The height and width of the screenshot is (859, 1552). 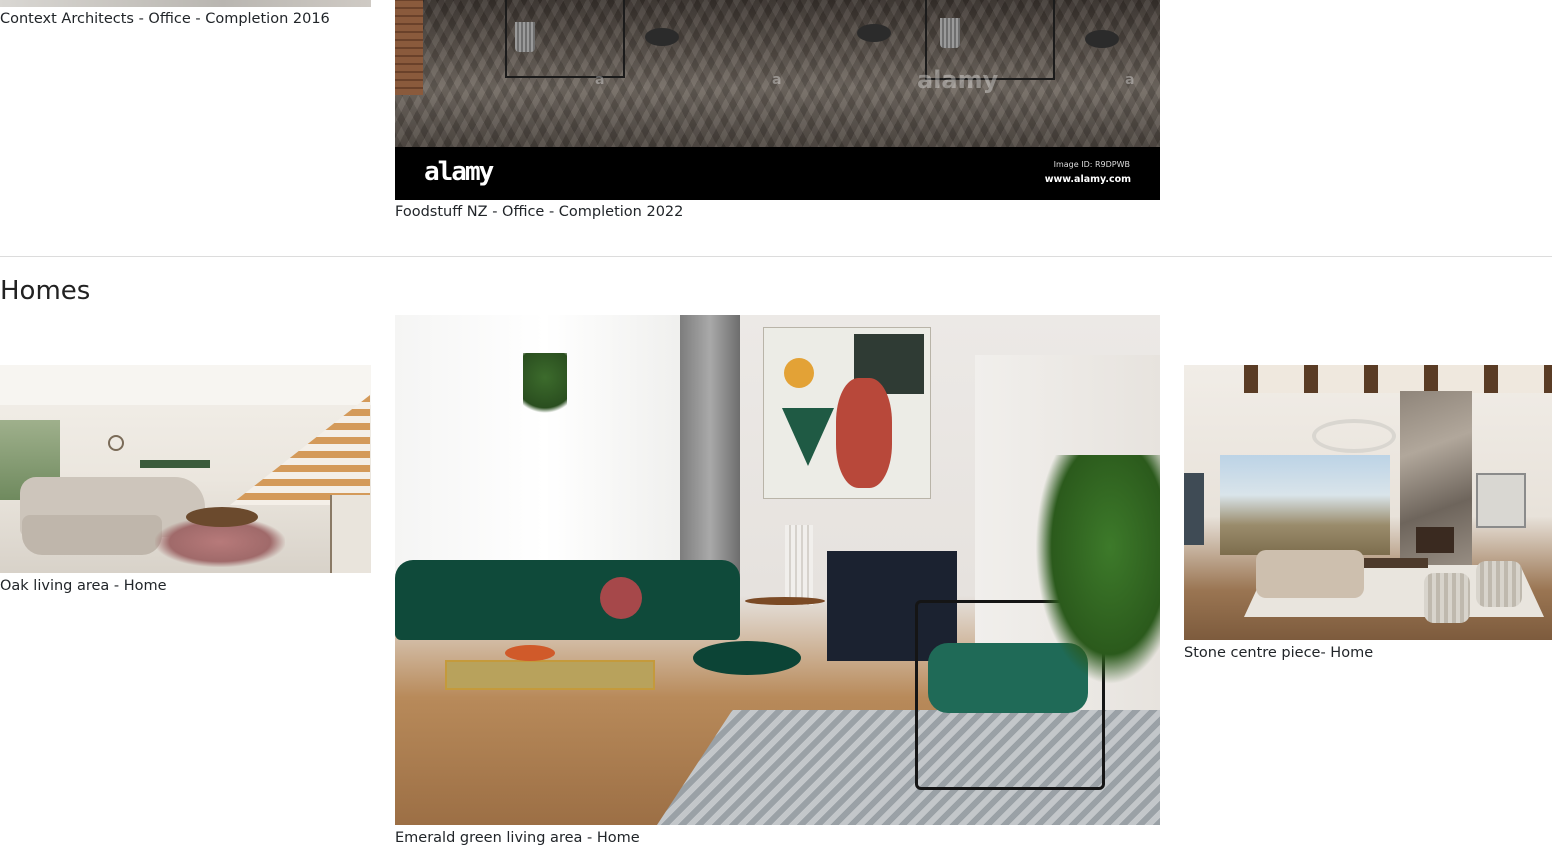 I want to click on hanging-plant, so click(x=545, y=388).